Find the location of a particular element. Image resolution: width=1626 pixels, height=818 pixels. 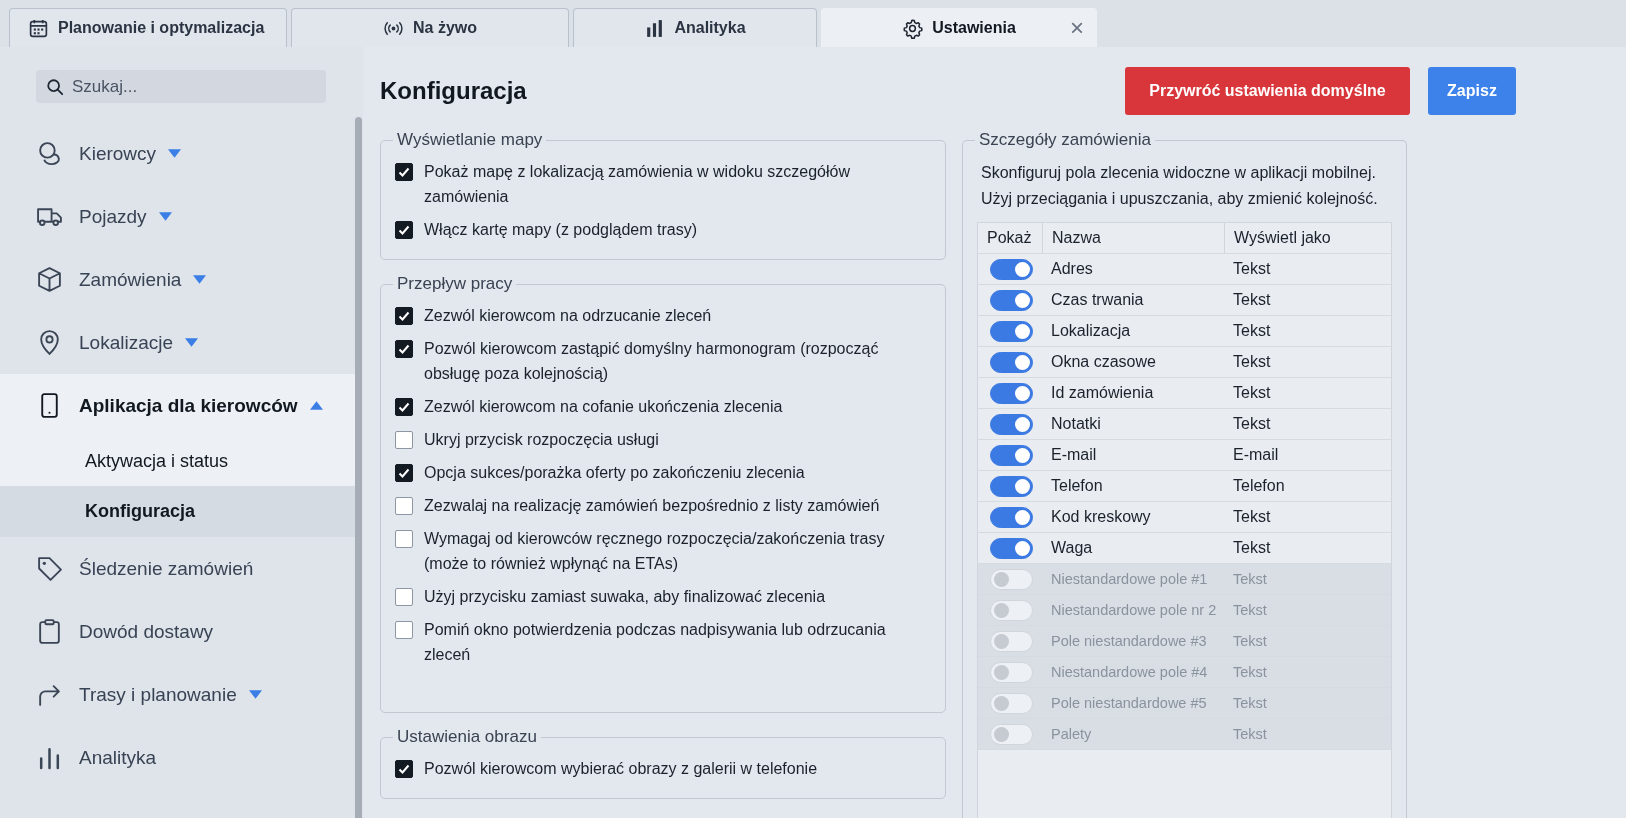

sidebar-item: Lokalizacje is located at coordinates (177, 342).